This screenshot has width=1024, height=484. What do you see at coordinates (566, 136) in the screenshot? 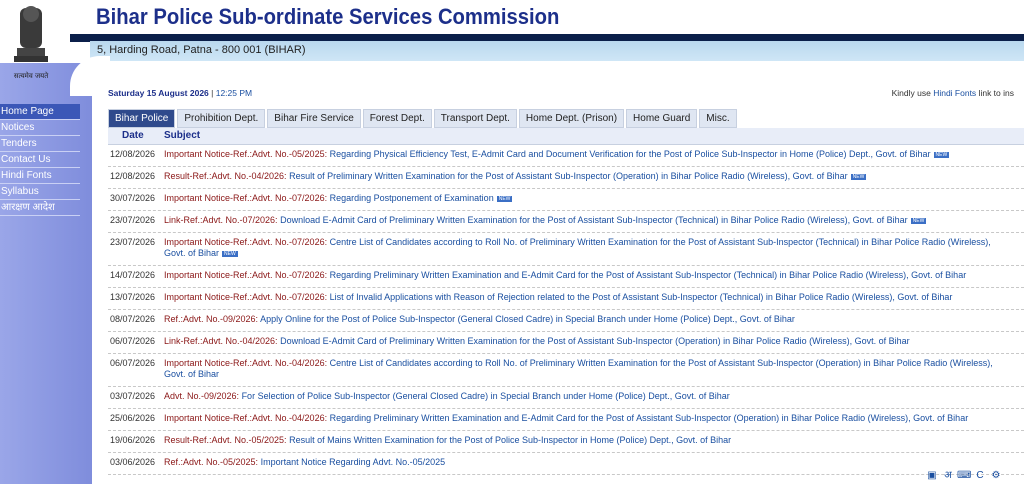
I see `notice-table-header: Date Subject` at bounding box center [566, 136].